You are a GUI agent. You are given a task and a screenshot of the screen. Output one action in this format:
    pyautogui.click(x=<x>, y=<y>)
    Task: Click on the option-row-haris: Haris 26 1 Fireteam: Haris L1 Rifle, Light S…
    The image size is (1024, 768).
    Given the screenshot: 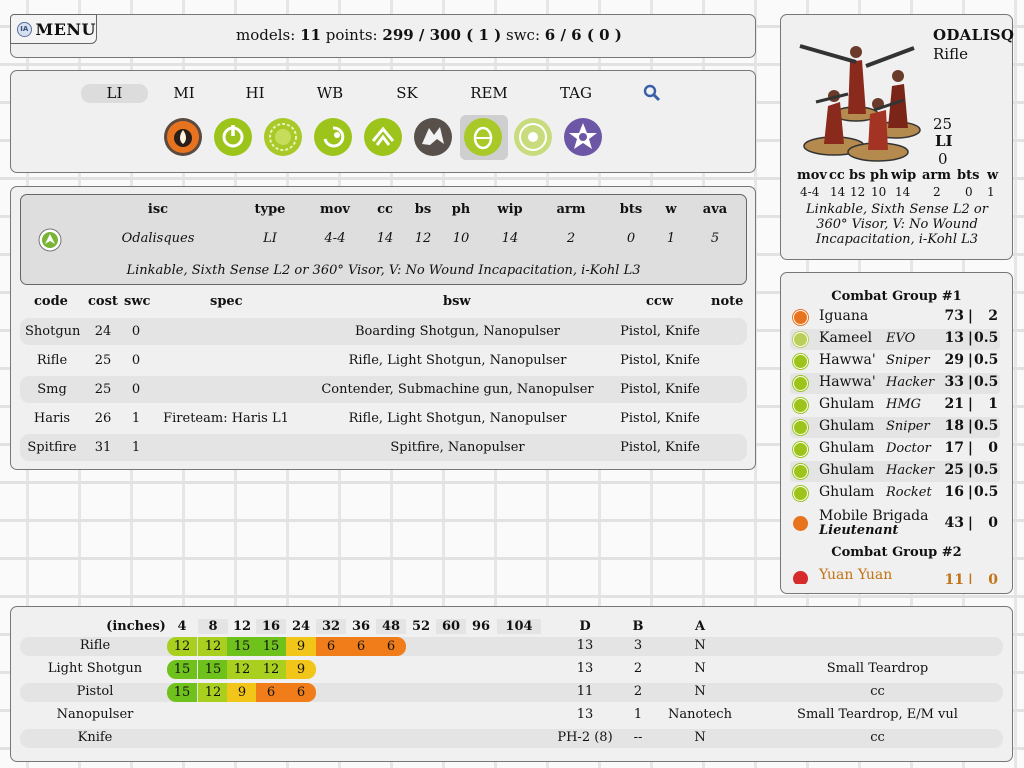 What is the action you would take?
    pyautogui.click(x=383, y=418)
    